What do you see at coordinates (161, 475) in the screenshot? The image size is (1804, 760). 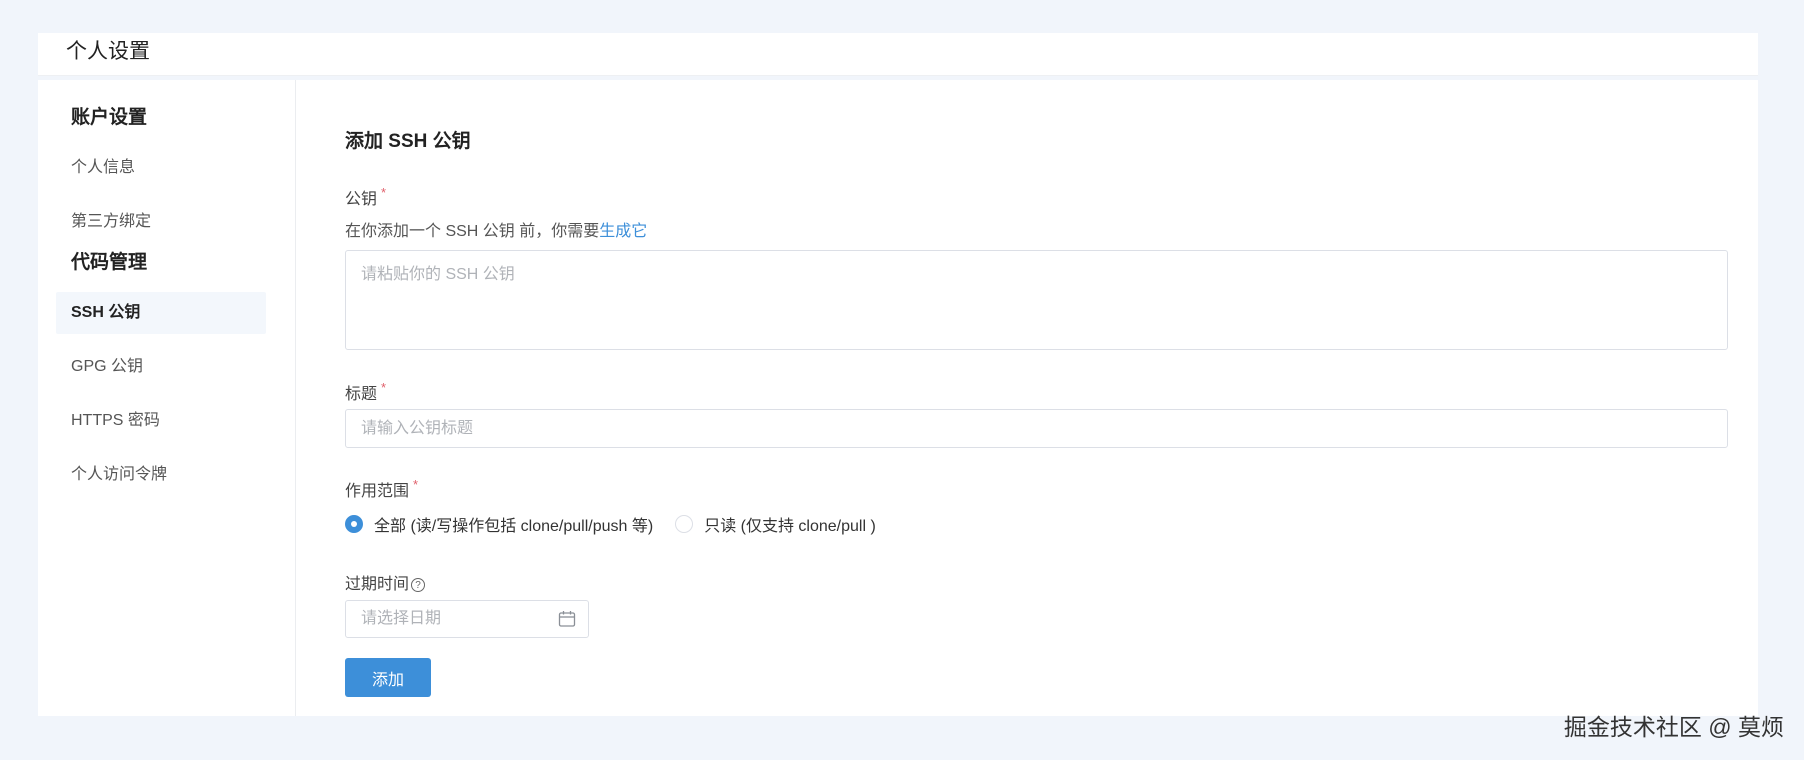 I see `sidebar-item-access-token: 个人访问令牌` at bounding box center [161, 475].